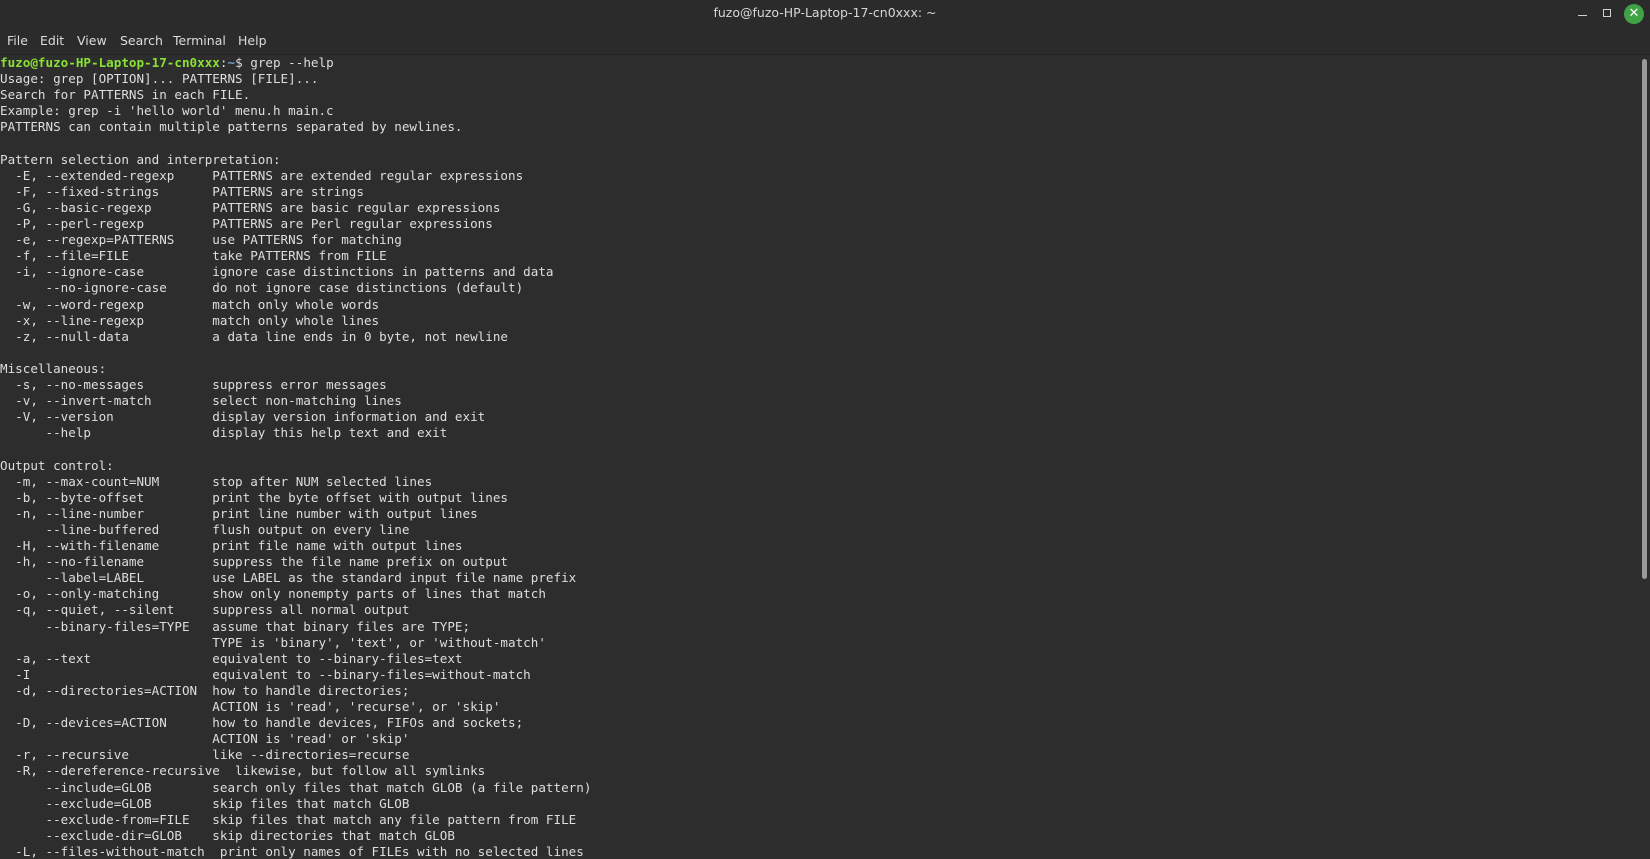 This screenshot has width=1650, height=859. Describe the element at coordinates (190, 320) in the screenshot. I see `output-line: -x, --line-regexp match only whole lines` at that location.